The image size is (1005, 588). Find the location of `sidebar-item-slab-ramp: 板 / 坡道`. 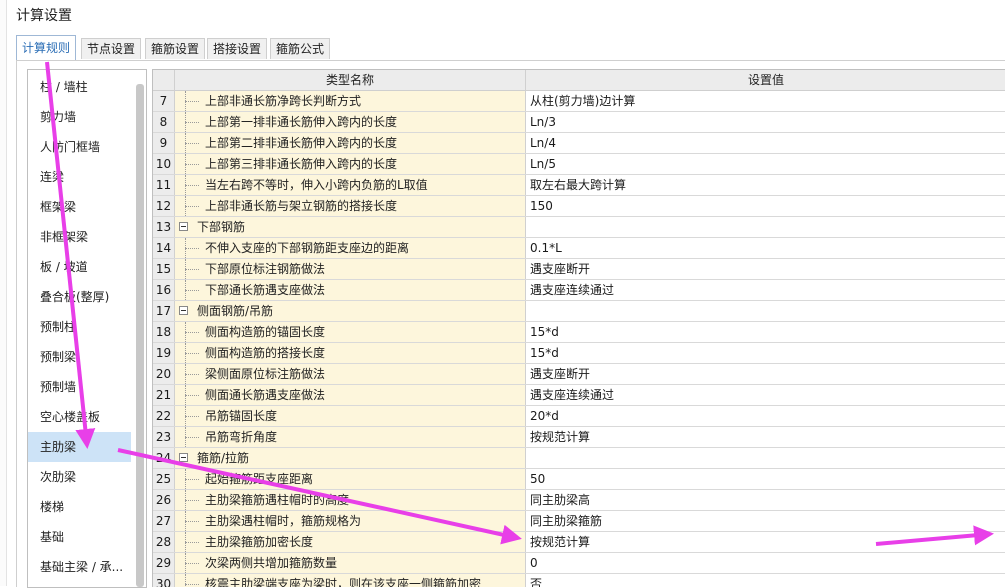

sidebar-item-slab-ramp: 板 / 坡道 is located at coordinates (79, 267).